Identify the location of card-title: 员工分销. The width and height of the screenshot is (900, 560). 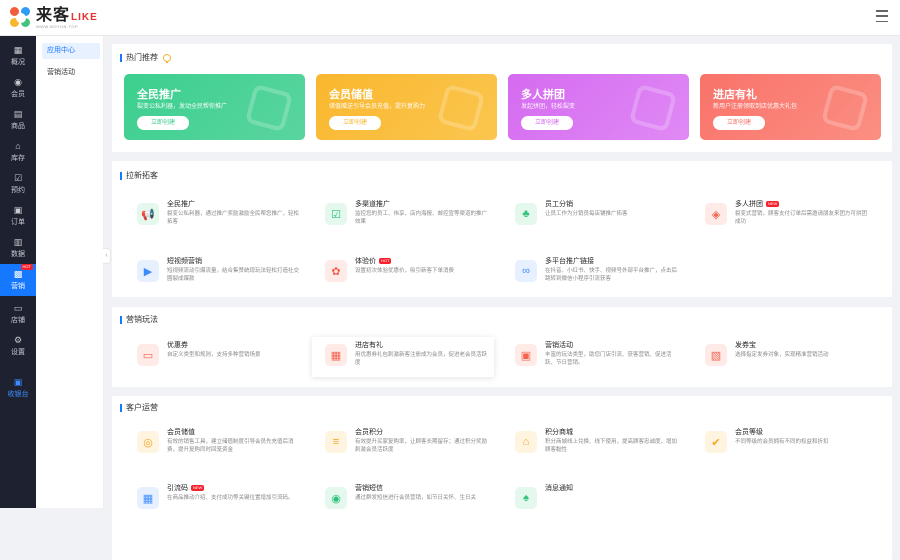
(559, 204).